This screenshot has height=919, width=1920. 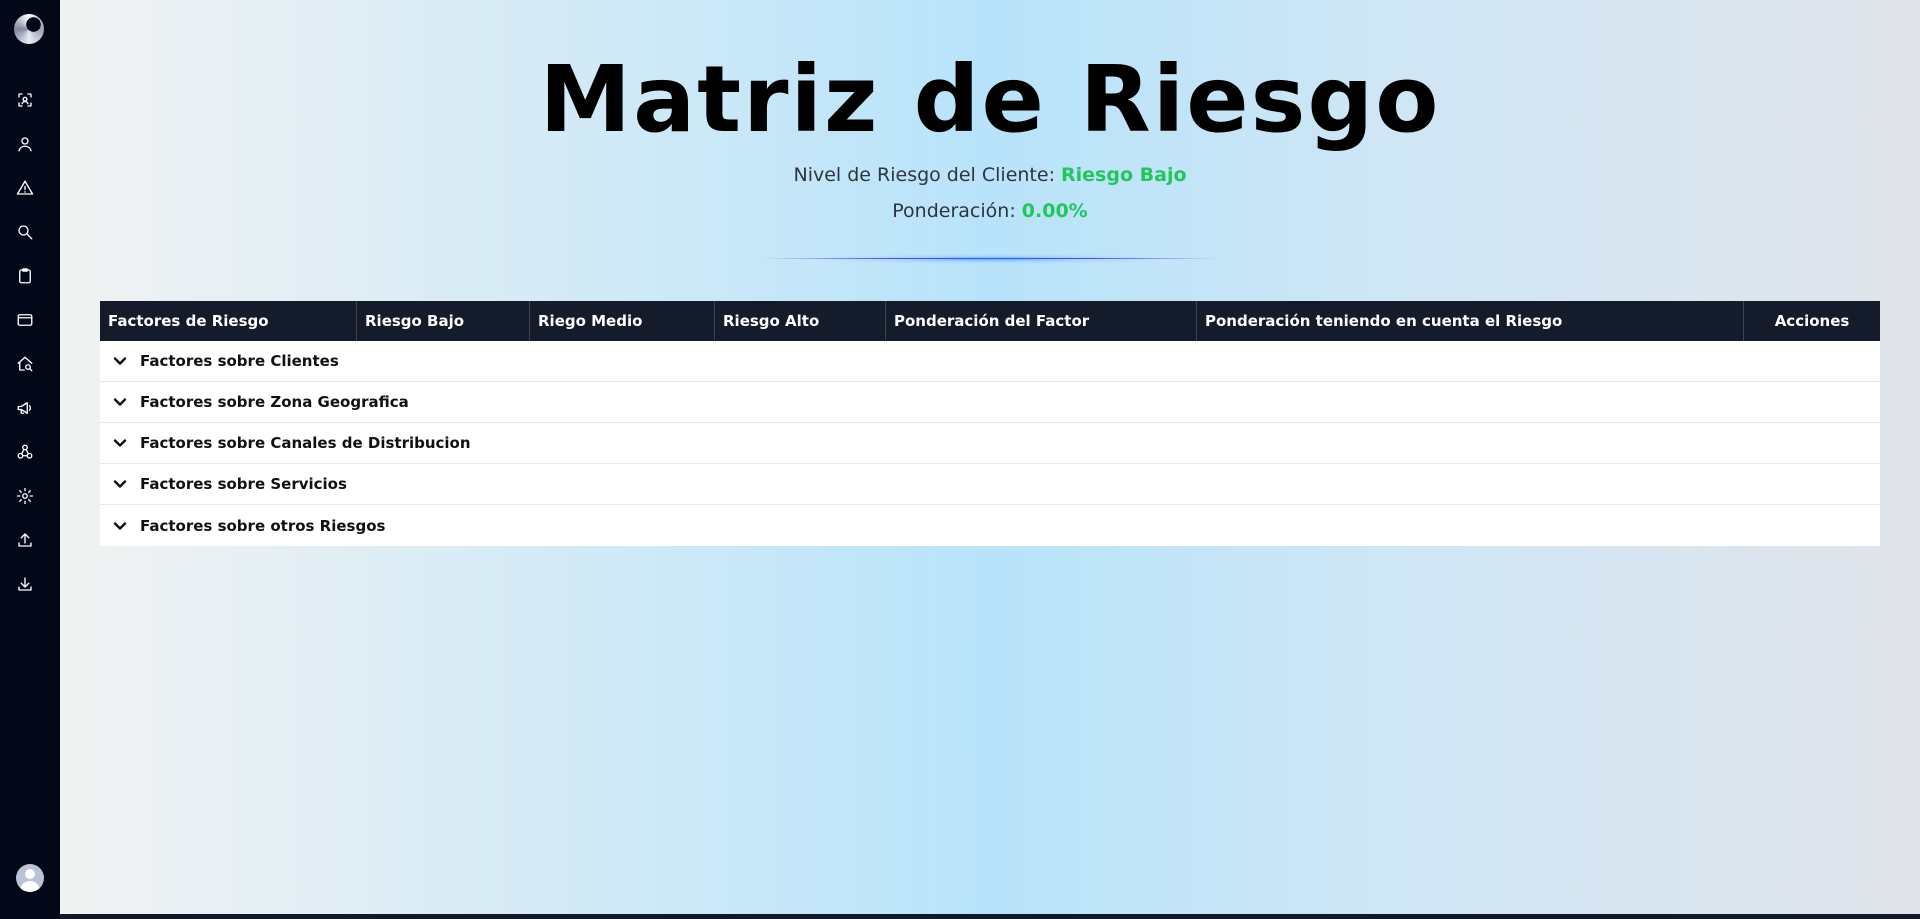 I want to click on group-label: Factores sobre Servicios, so click(x=243, y=484).